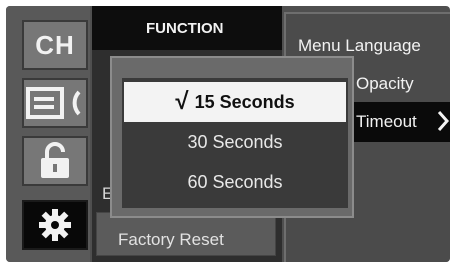 The image size is (456, 268). I want to click on sidebar-item-function, so click(55, 225).